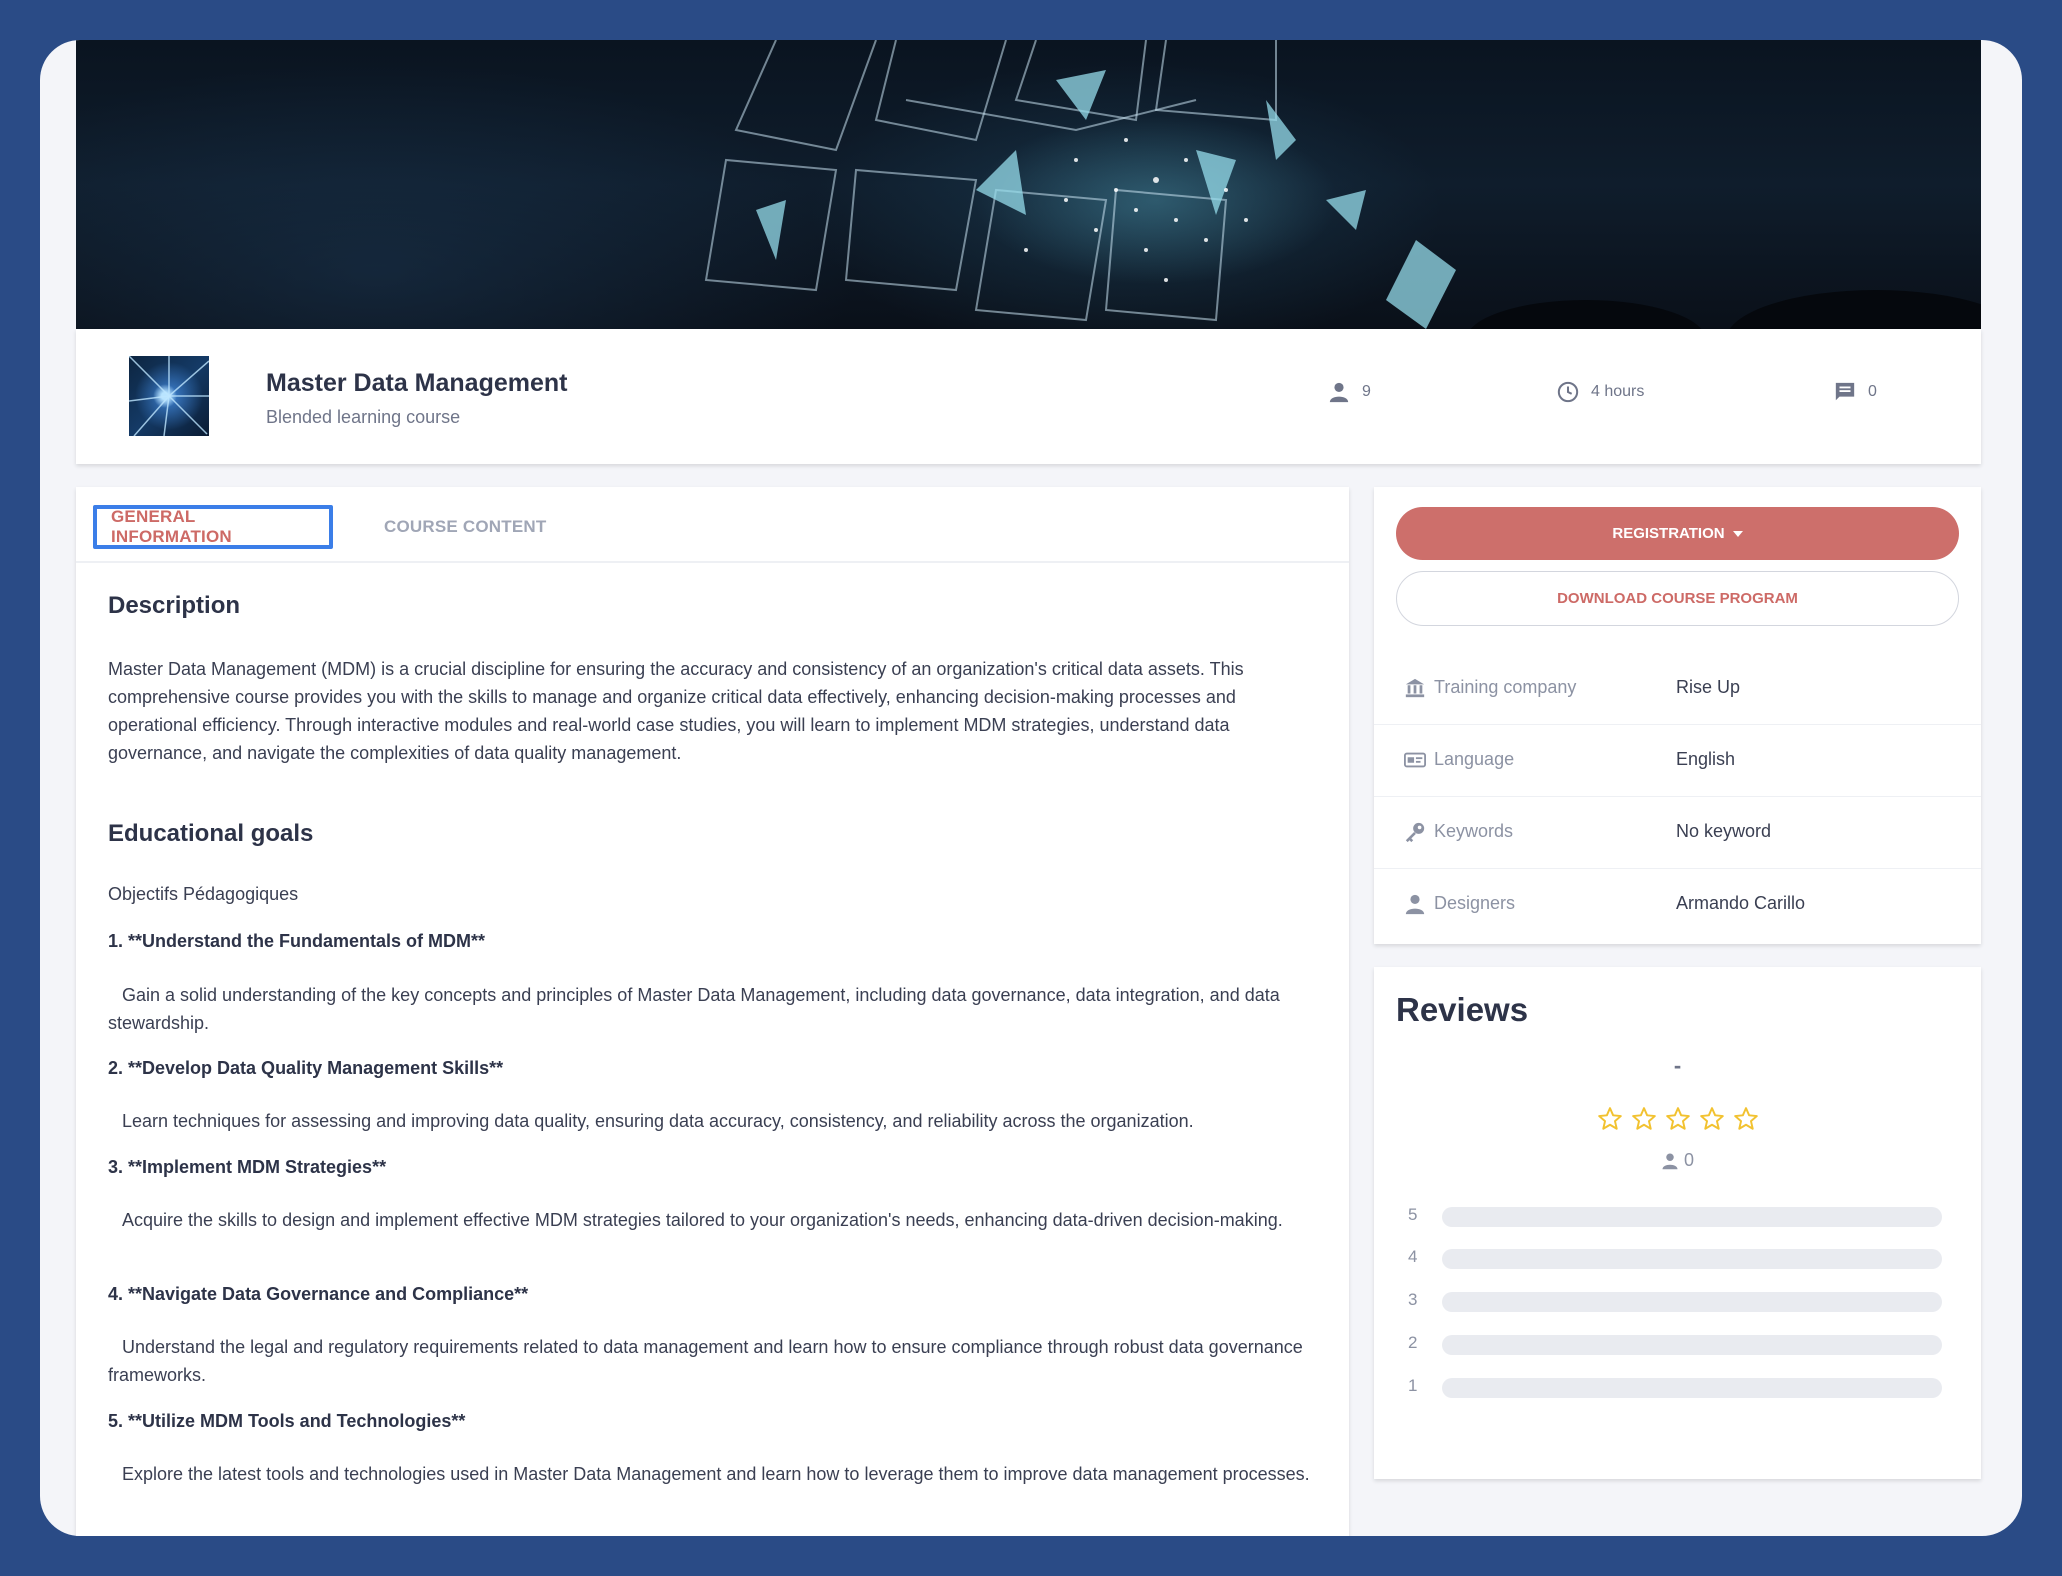 This screenshot has width=2062, height=1576. Describe the element at coordinates (1366, 391) in the screenshot. I see `participants-count: 9` at that location.